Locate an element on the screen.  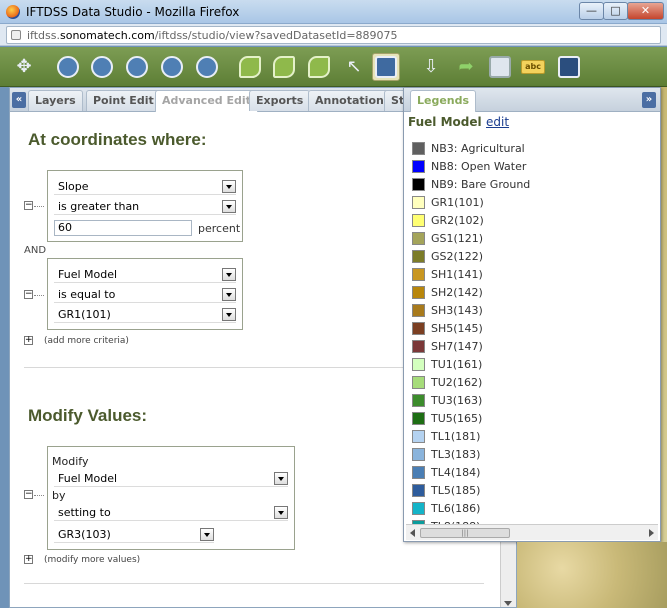
modify-more-values-link: (modify more values) is located at coordinates (92, 560).